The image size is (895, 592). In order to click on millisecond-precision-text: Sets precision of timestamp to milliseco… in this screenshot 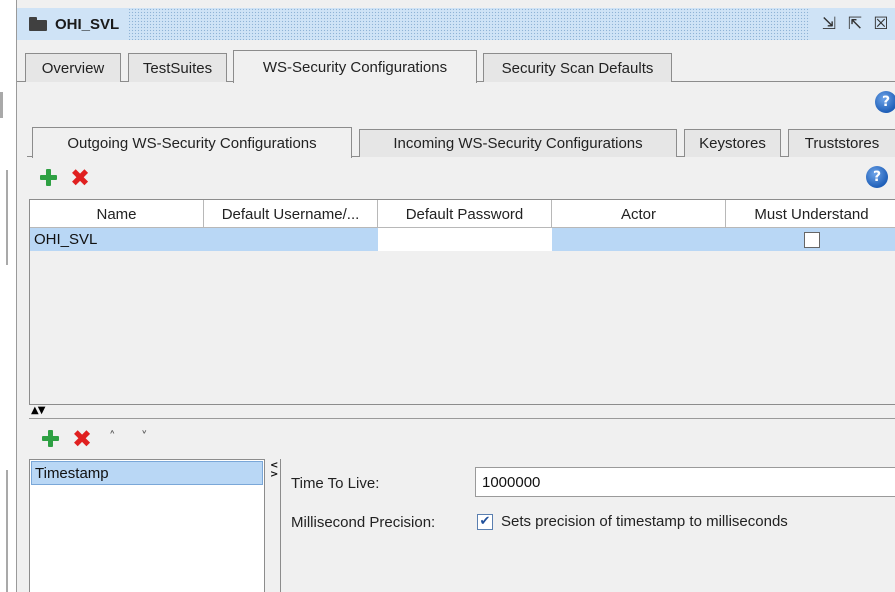, I will do `click(644, 521)`.